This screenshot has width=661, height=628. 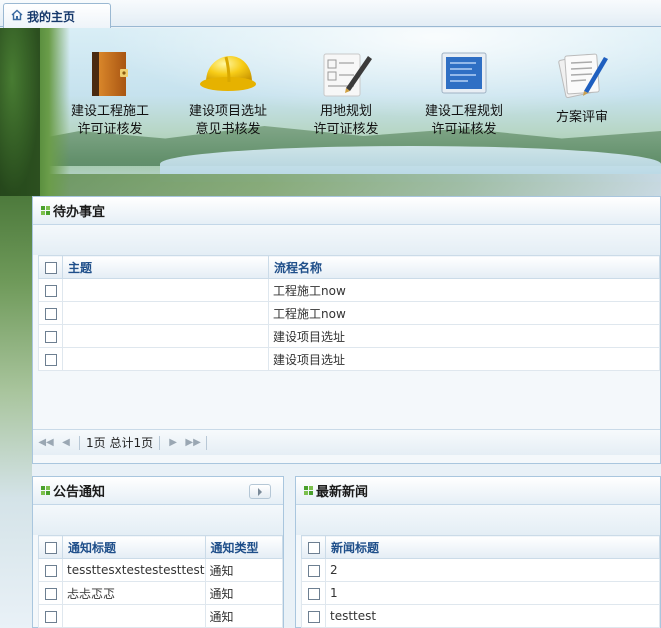 I want to click on todo-panel-title: 待办事宜, so click(x=79, y=212).